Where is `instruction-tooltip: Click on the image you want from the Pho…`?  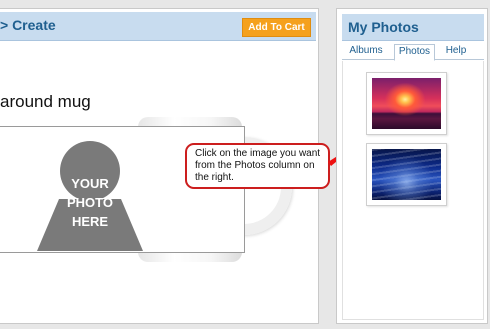
instruction-tooltip: Click on the image you want from the Pho… is located at coordinates (257, 166).